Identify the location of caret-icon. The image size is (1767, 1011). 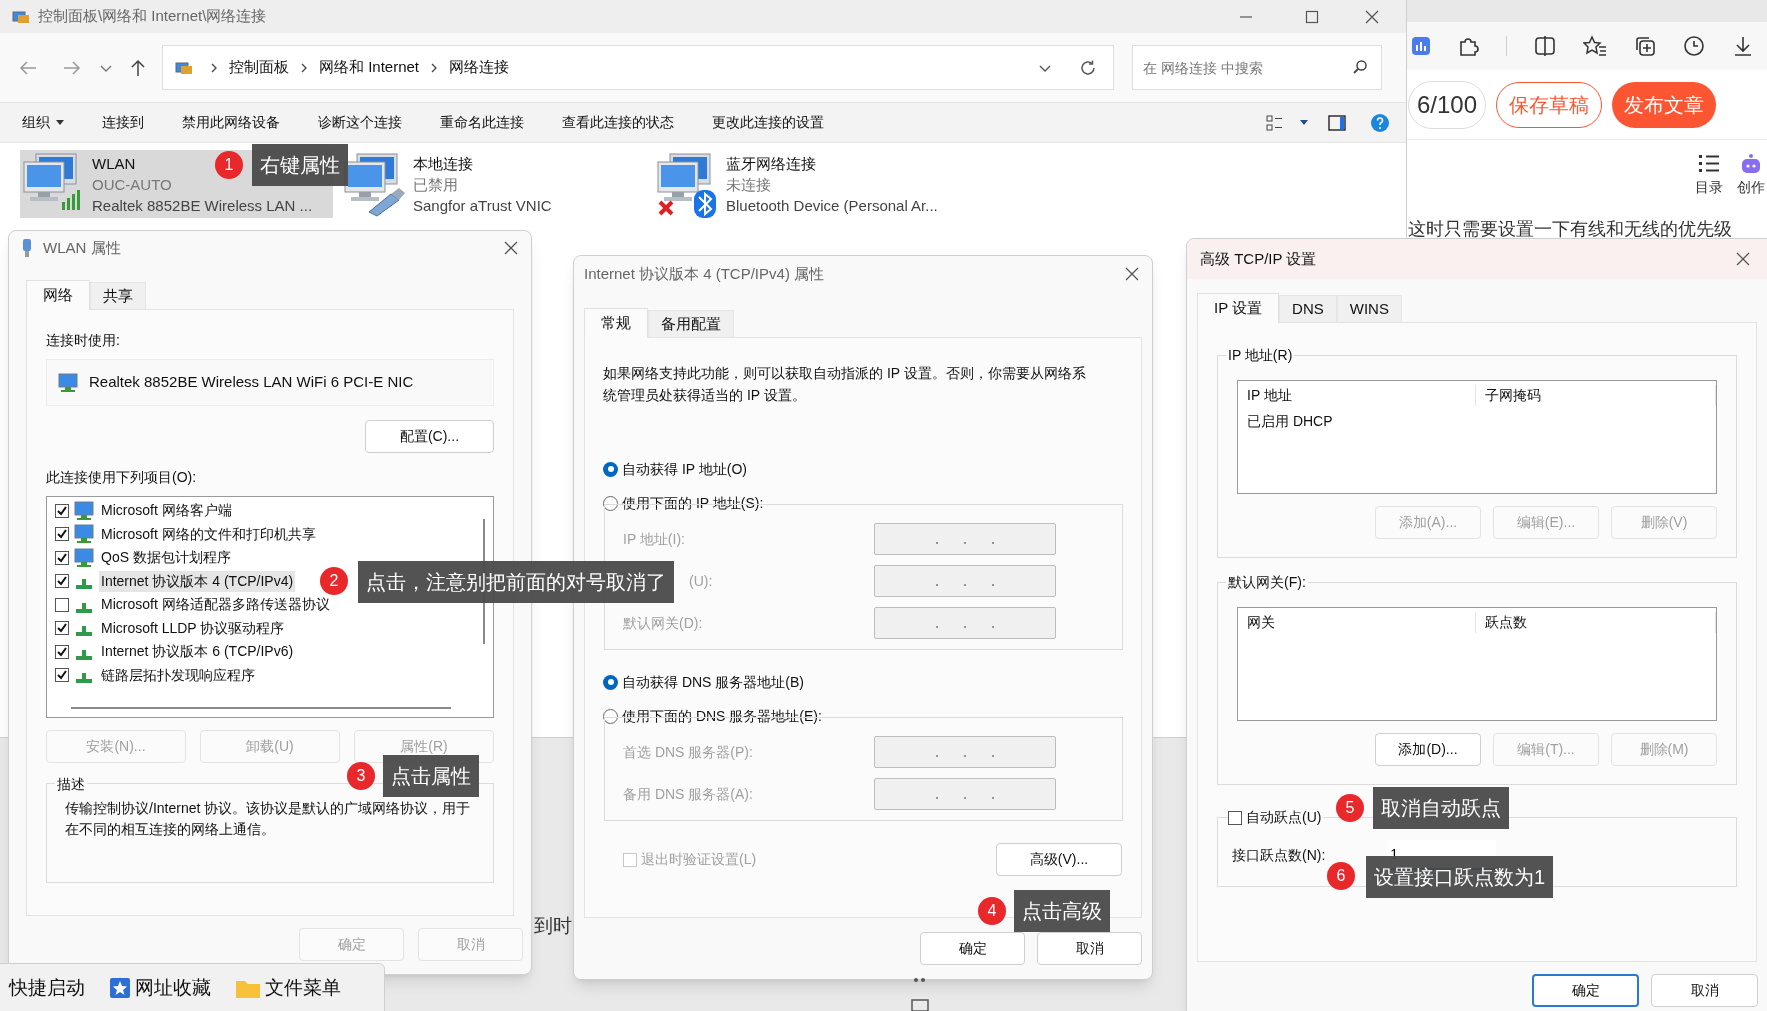
(1304, 122).